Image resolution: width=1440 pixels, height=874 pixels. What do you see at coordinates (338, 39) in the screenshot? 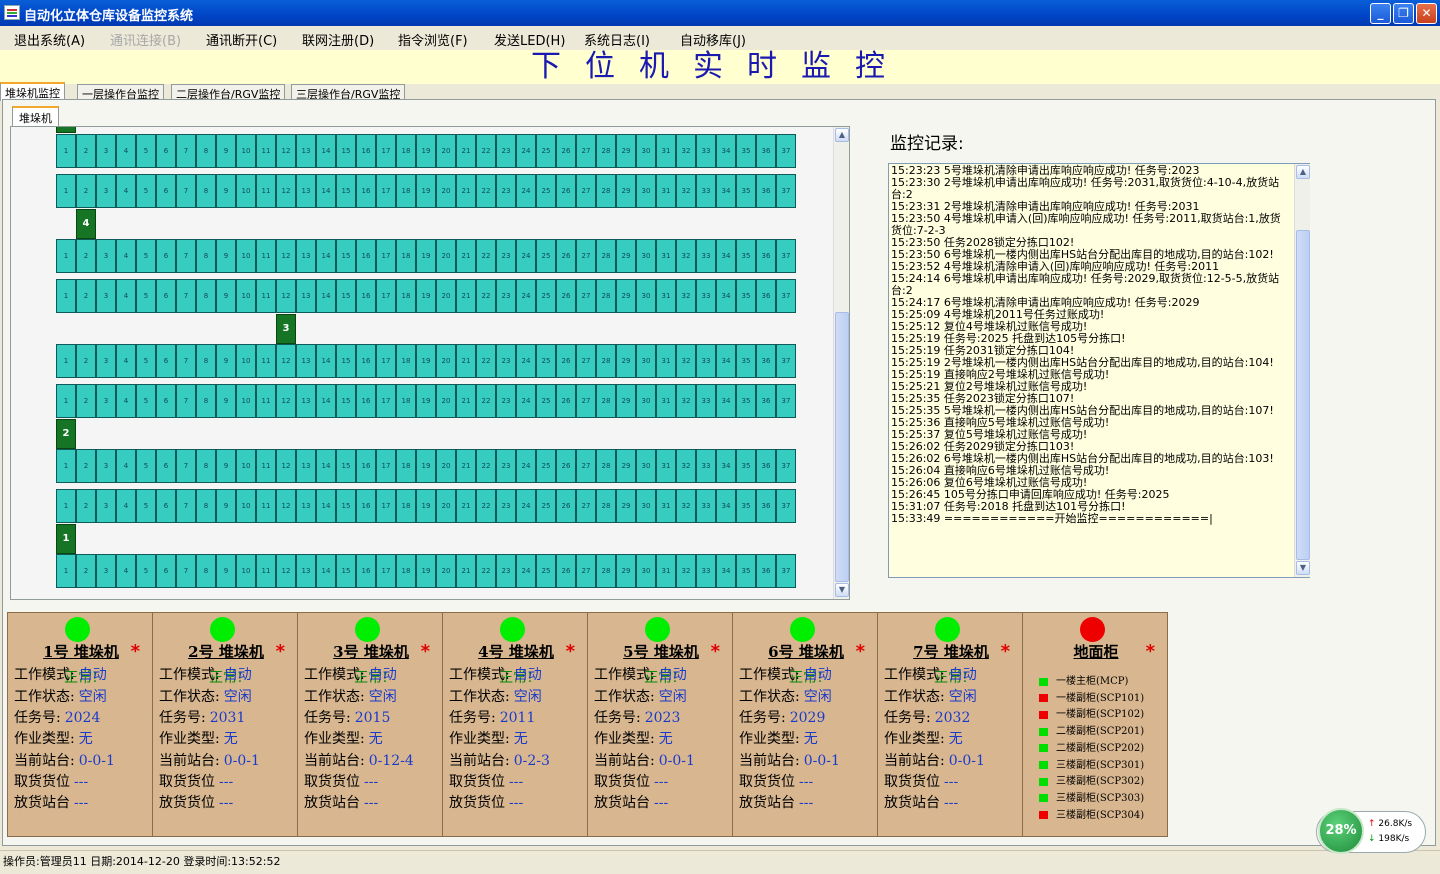
I see `menu-register: 联网注册(D)` at bounding box center [338, 39].